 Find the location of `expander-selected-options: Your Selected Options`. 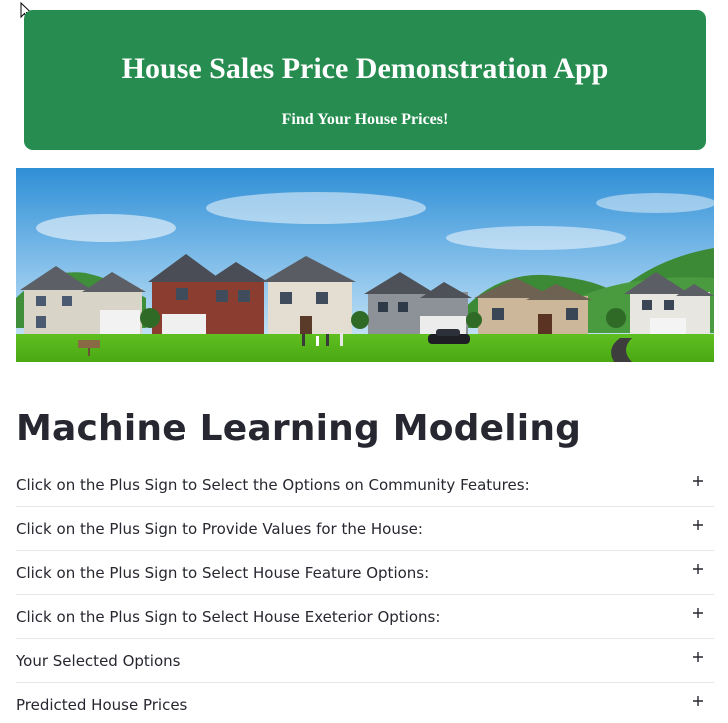

expander-selected-options: Your Selected Options is located at coordinates (365, 661).